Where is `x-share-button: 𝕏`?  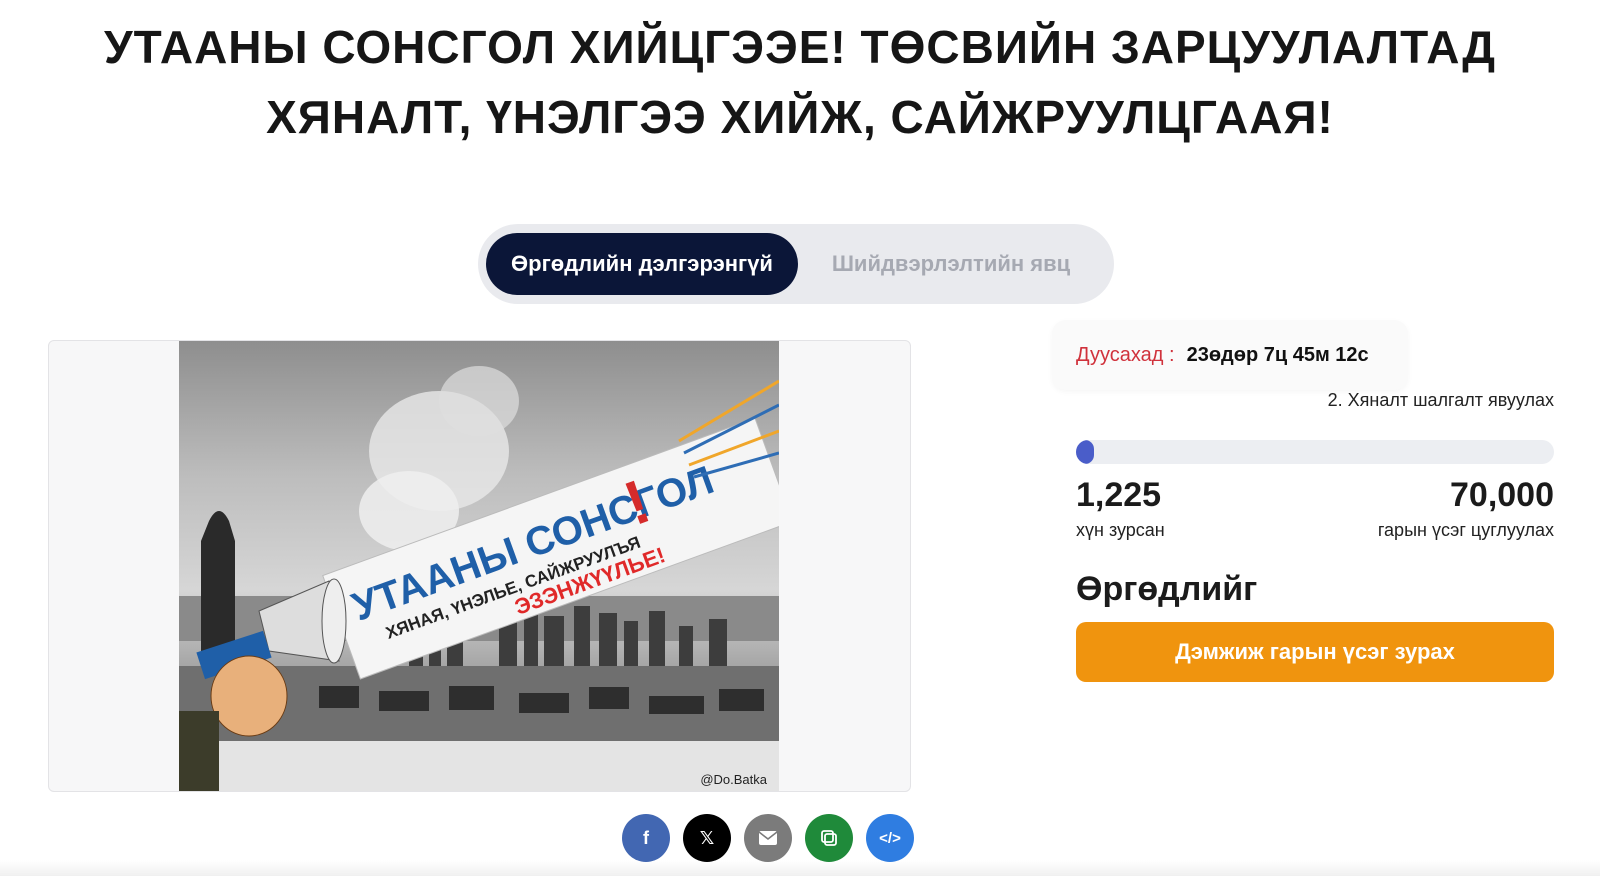
x-share-button: 𝕏 is located at coordinates (707, 838).